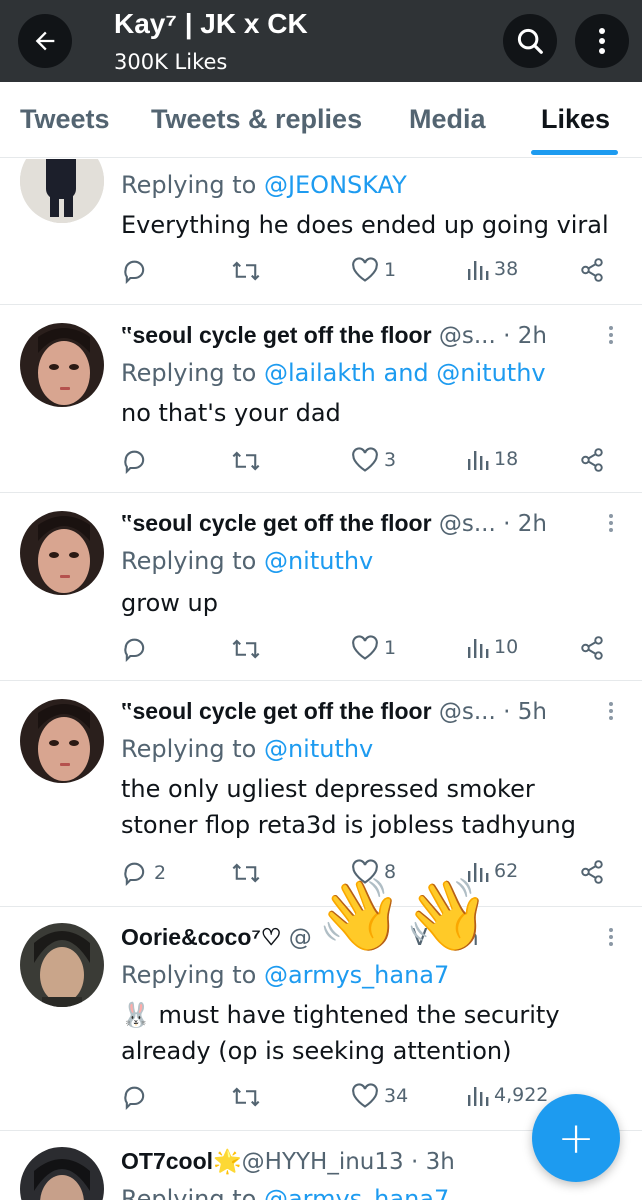 This screenshot has height=1200, width=642. I want to click on reply-handle-link: @JEONSKAY, so click(335, 185).